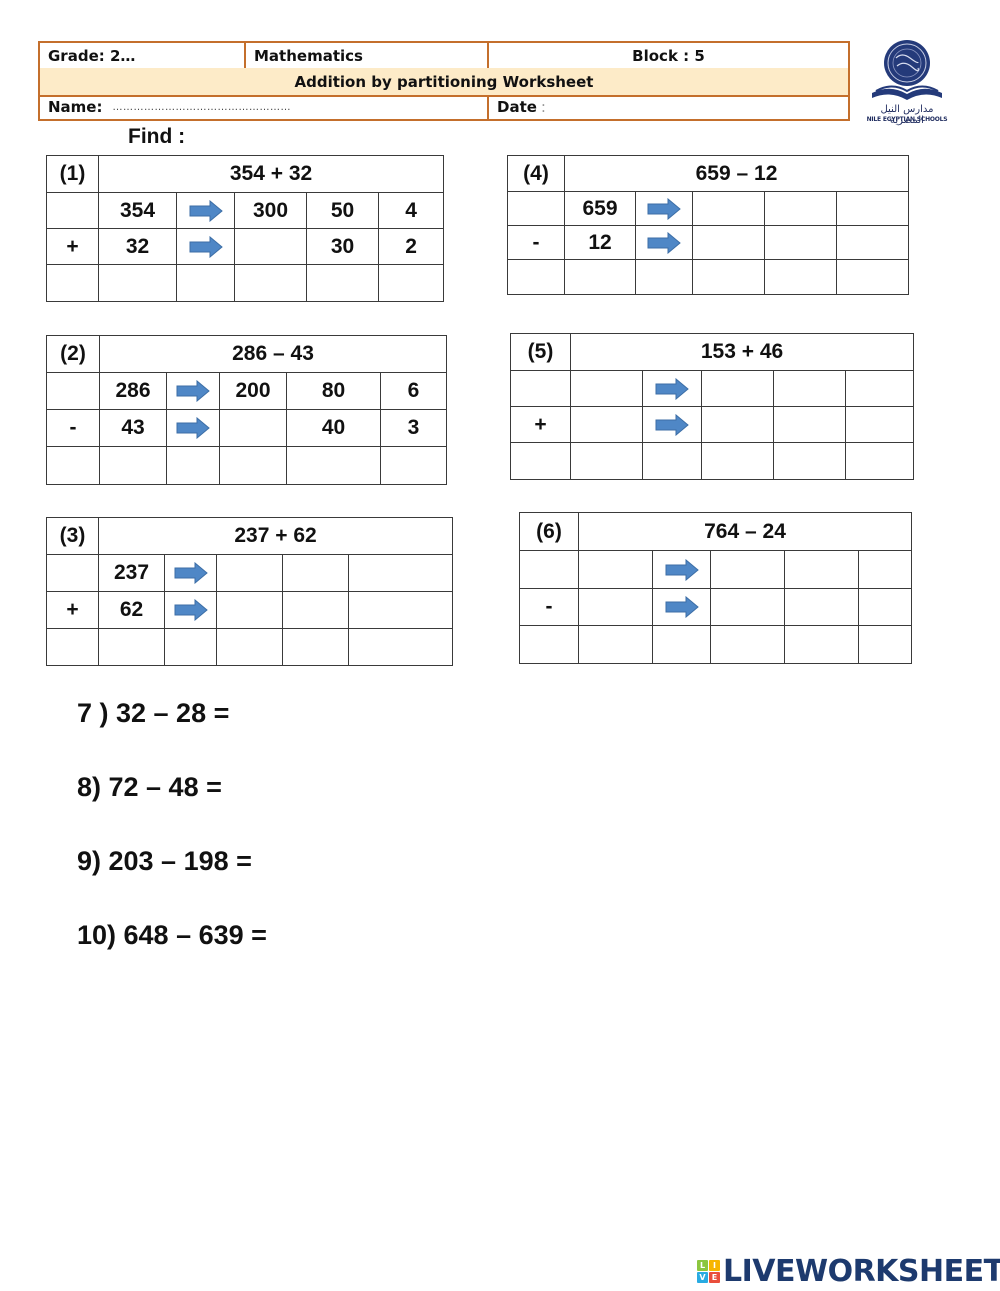 This screenshot has height=1291, width=1000. What do you see at coordinates (848, 1271) in the screenshot?
I see `liveworksheets-brand: L I V E LIVEWORKSHEETS` at bounding box center [848, 1271].